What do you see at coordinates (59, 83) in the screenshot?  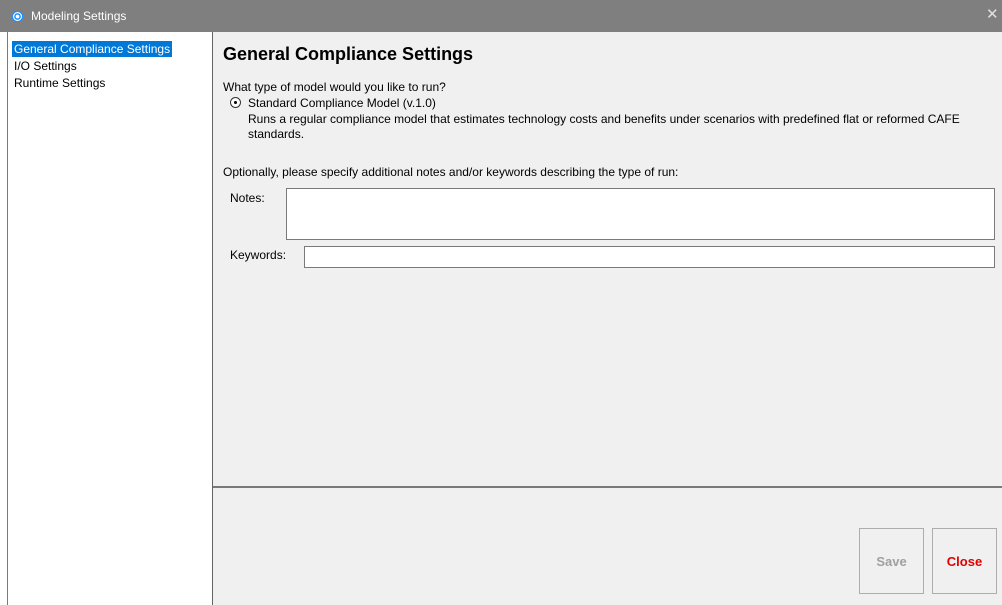 I see `sidebar-item-runtime-settings: Runtime Settings` at bounding box center [59, 83].